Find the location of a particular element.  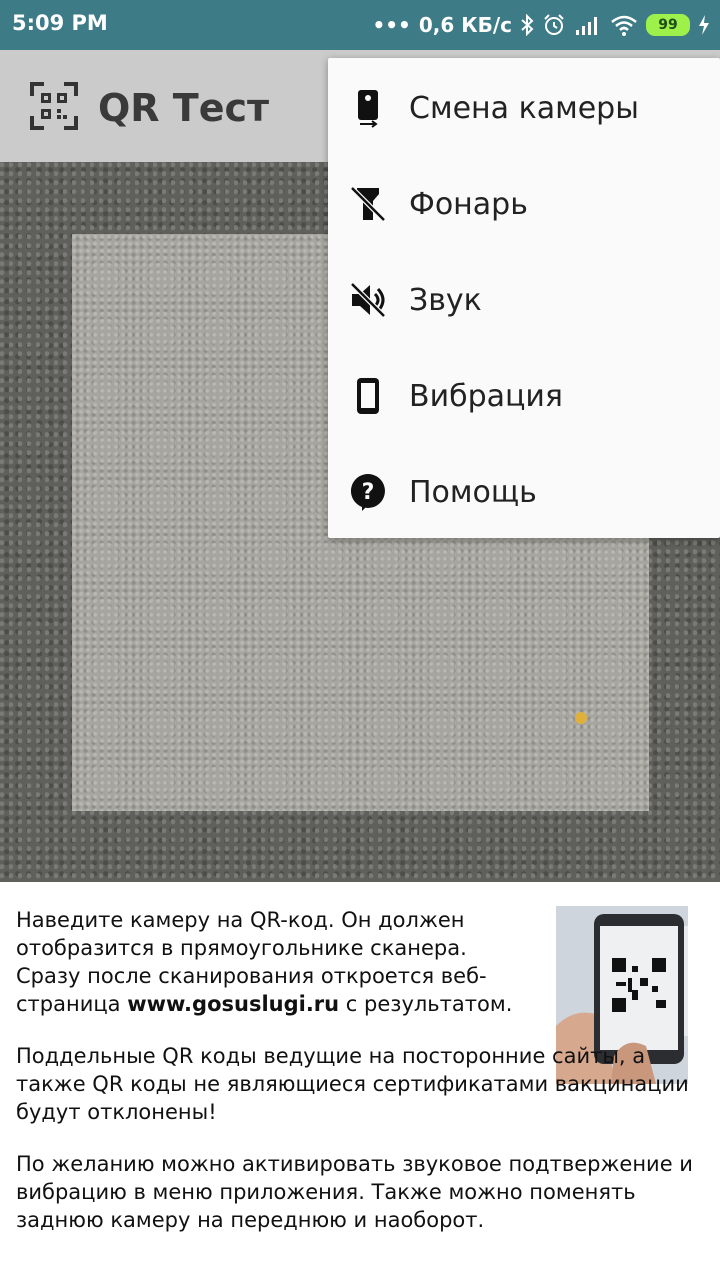

menu-item-vibration: Вибрация is located at coordinates (524, 396).